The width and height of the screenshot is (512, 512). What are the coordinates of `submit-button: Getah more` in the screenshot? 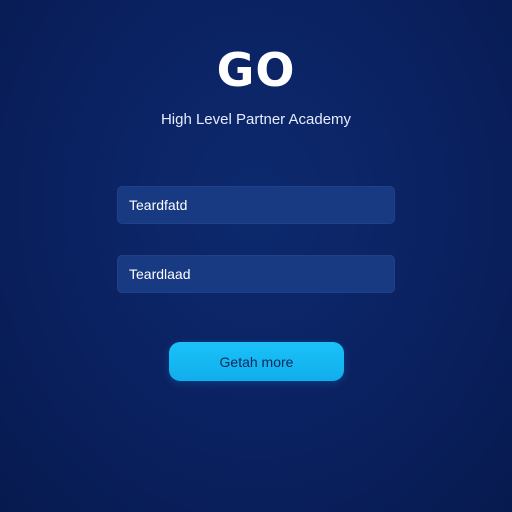 It's located at (256, 361).